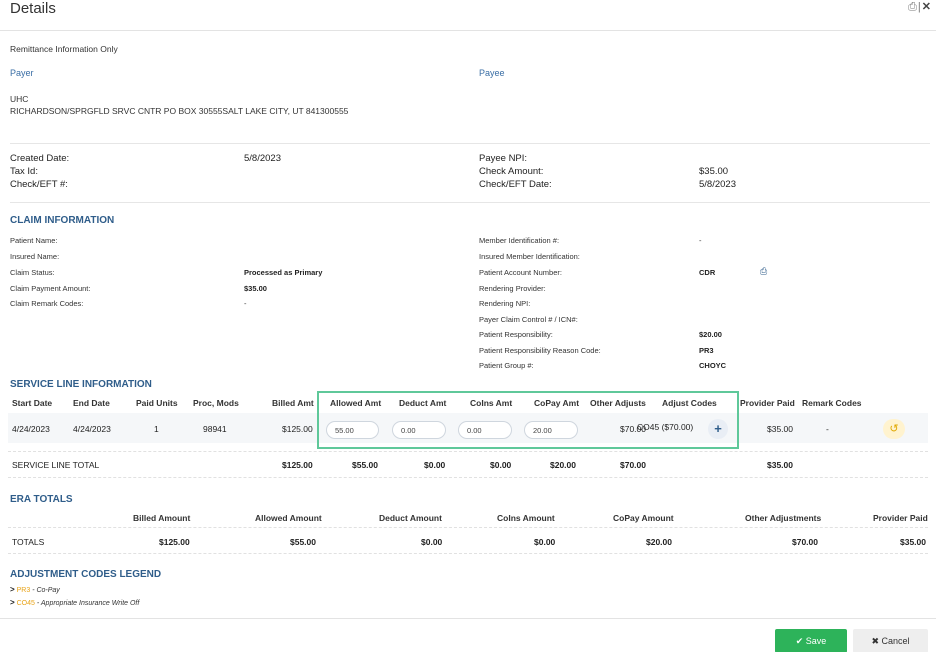 Image resolution: width=936 pixels, height=652 pixels. Describe the element at coordinates (32, 403) in the screenshot. I see `col-start-date: Start Date` at that location.